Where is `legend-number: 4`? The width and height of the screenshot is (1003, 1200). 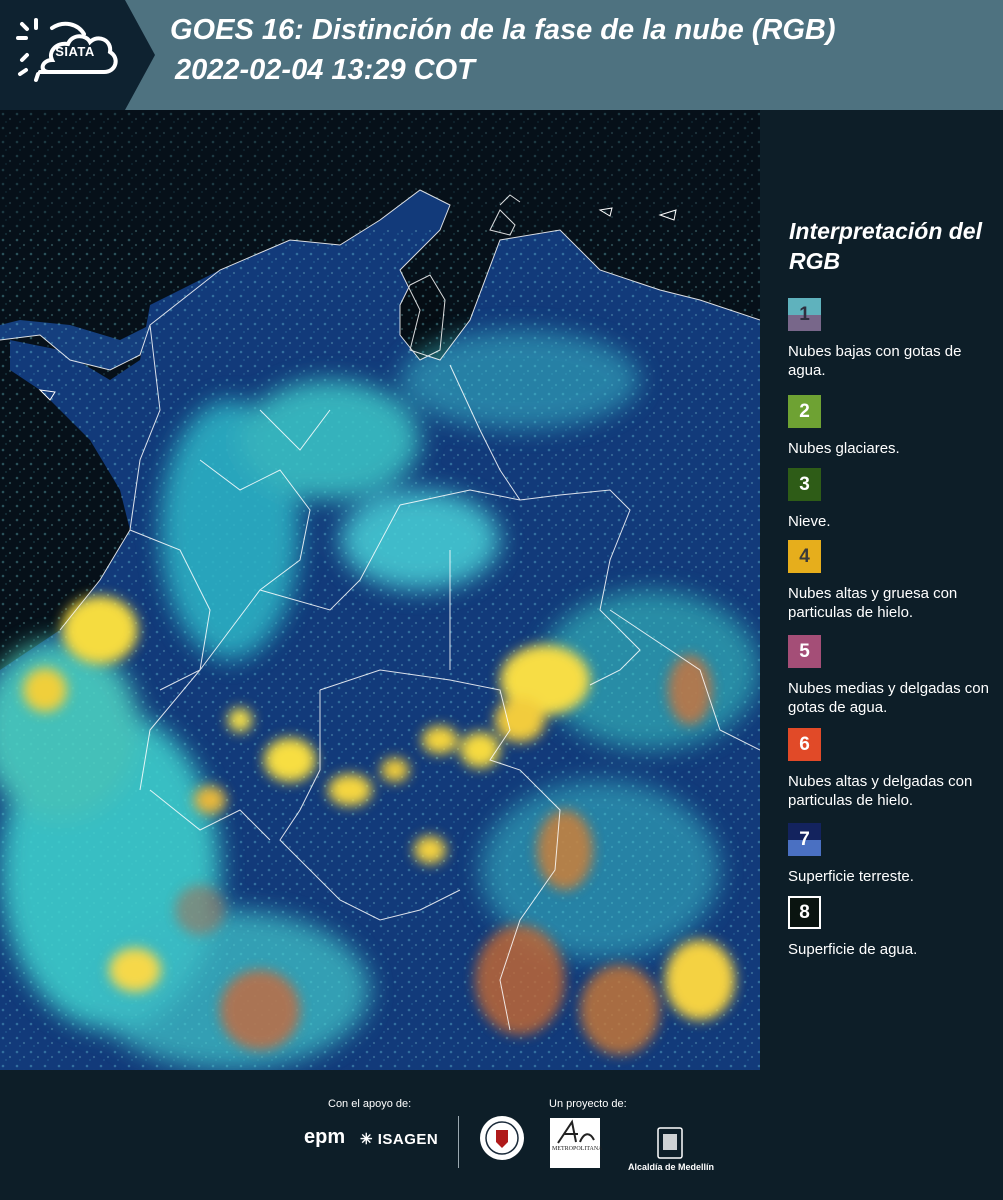
legend-number: 4 is located at coordinates (804, 556).